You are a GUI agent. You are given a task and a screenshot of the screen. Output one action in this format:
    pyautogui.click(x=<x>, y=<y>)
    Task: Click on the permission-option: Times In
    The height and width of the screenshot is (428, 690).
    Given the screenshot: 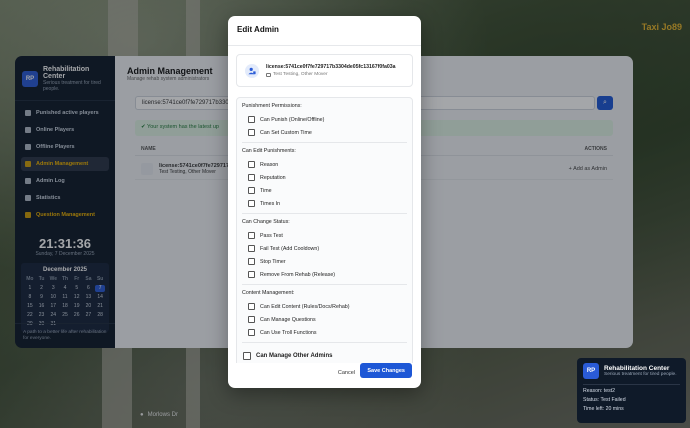 What is the action you would take?
    pyautogui.click(x=324, y=203)
    